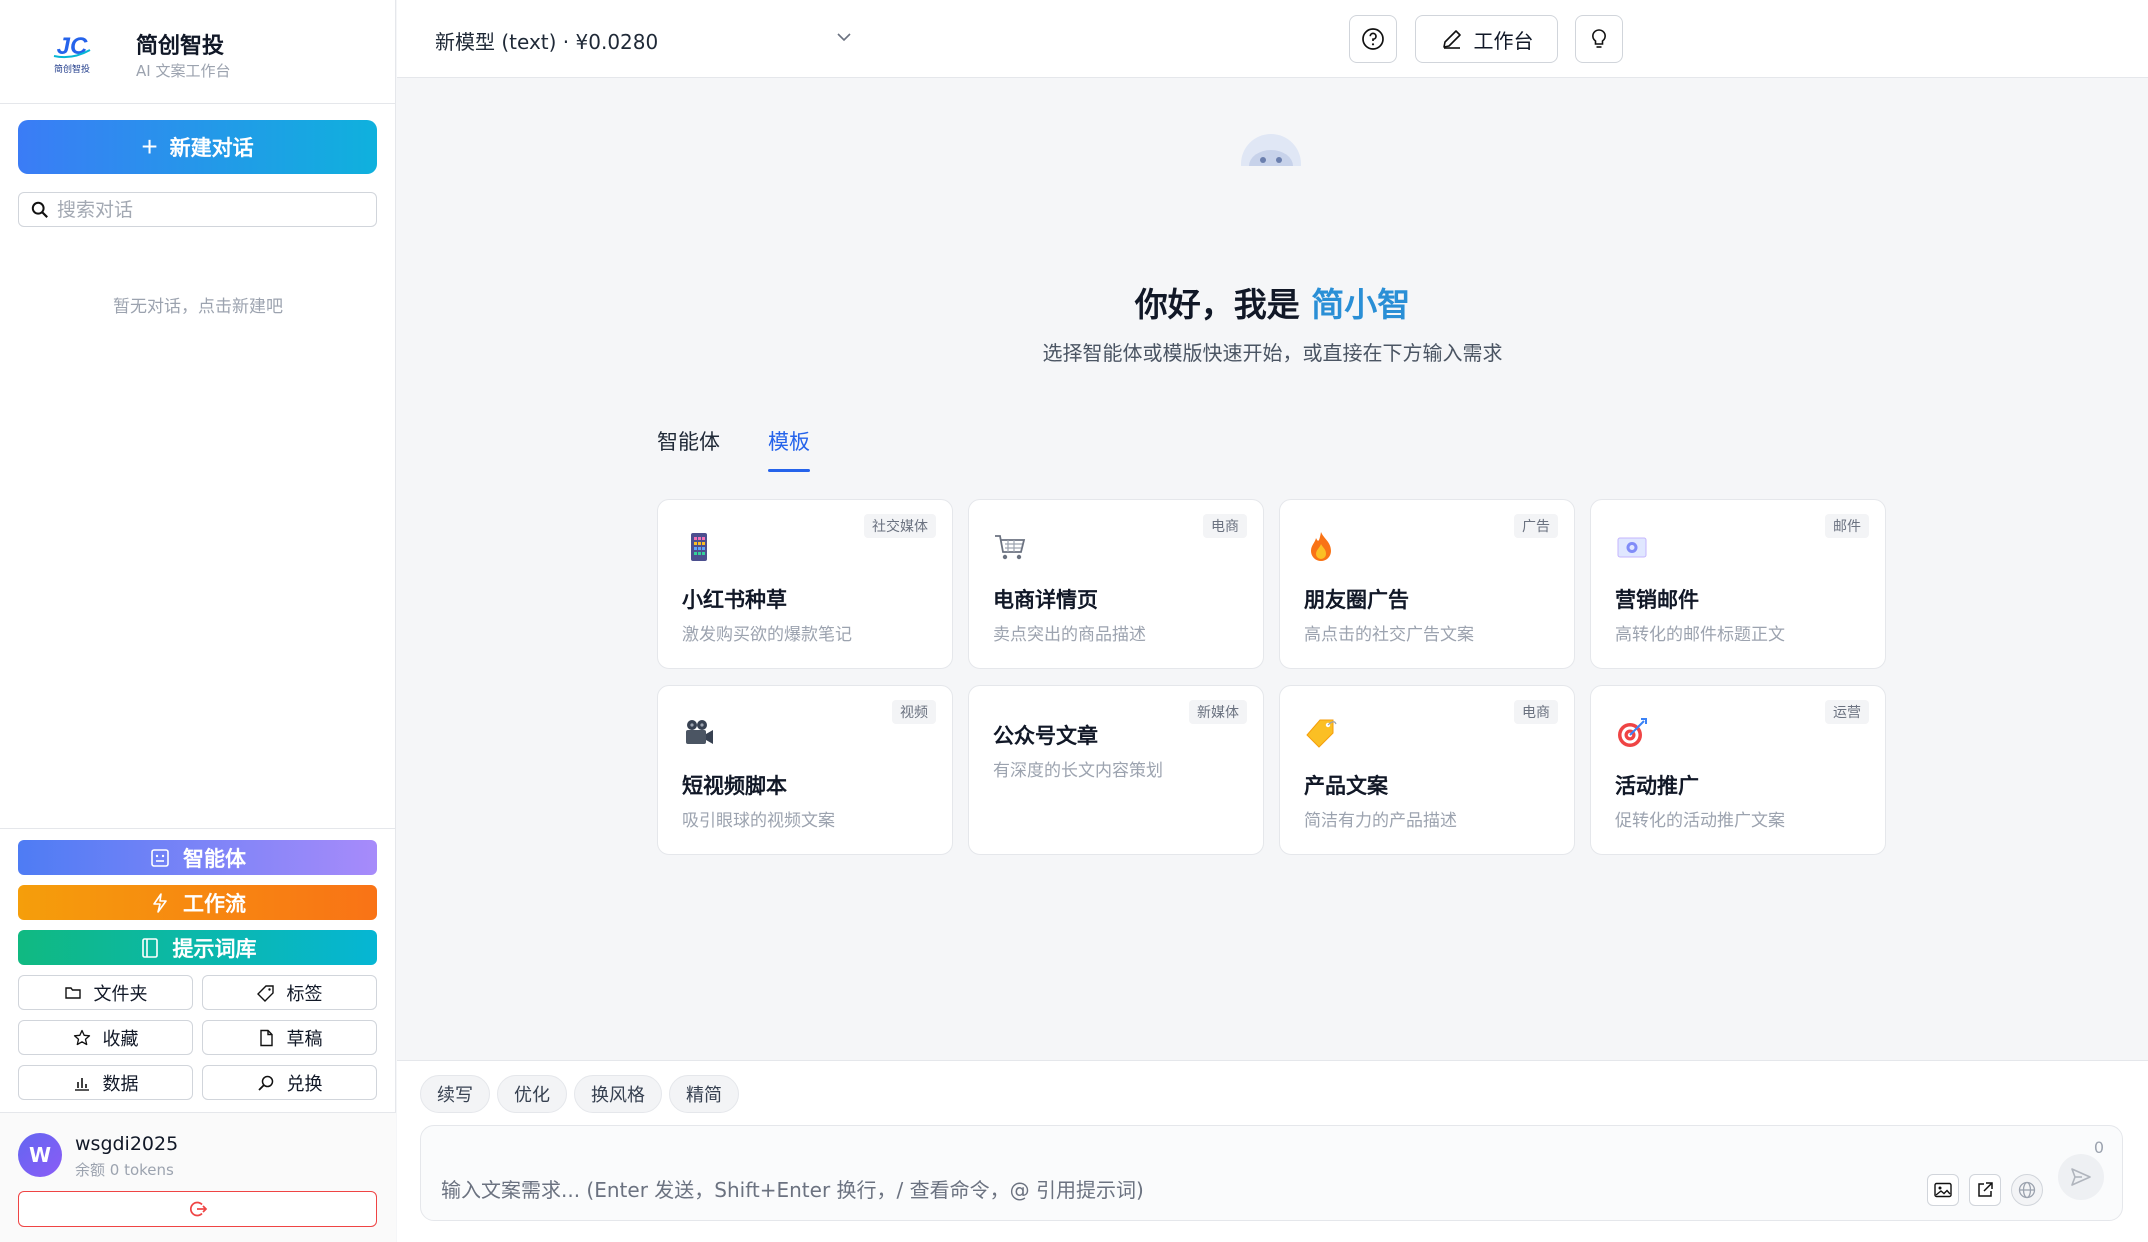 The image size is (2148, 1242). I want to click on logout-icon, so click(198, 1209).